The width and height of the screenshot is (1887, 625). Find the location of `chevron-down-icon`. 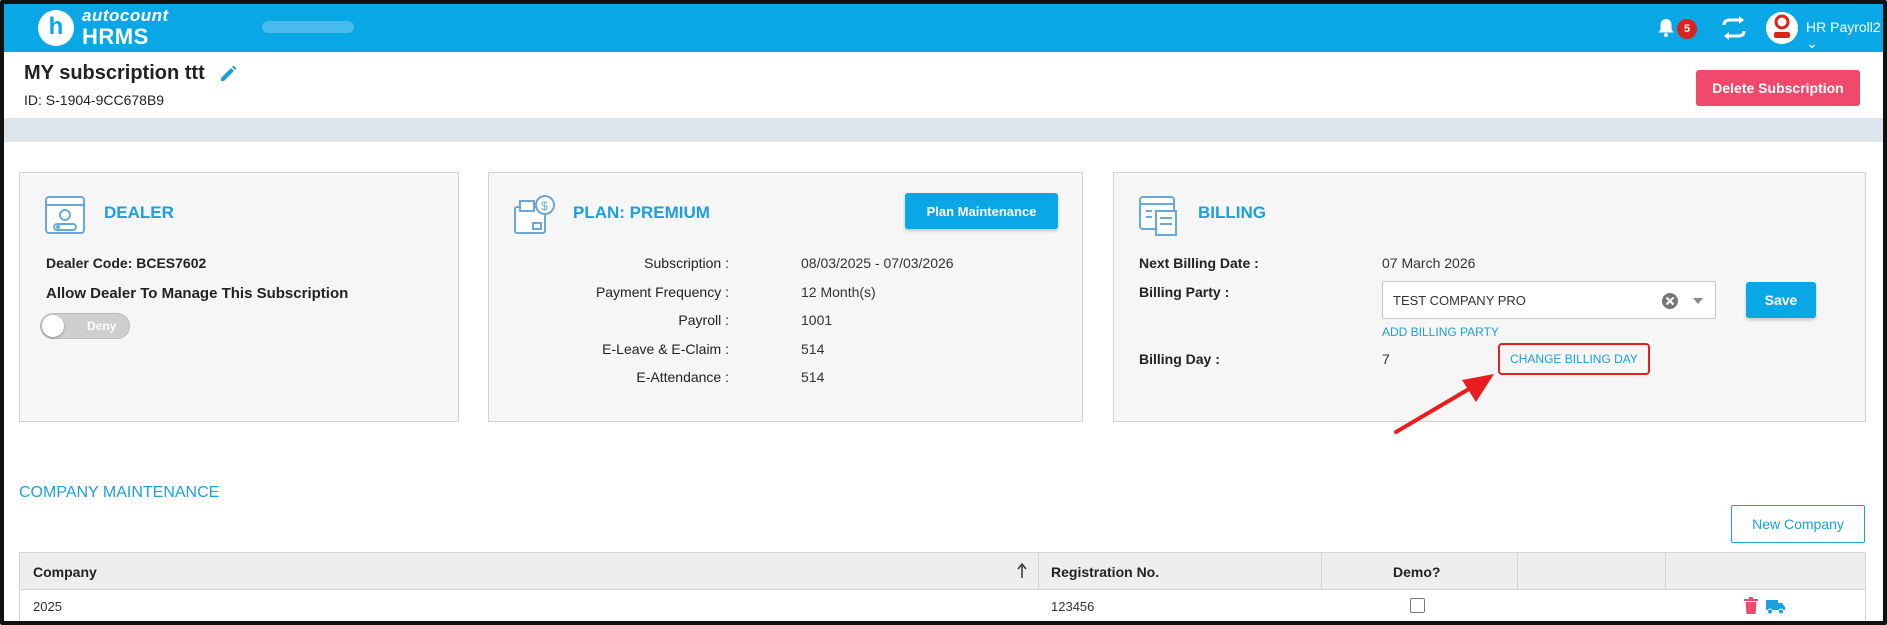

chevron-down-icon is located at coordinates (1698, 301).